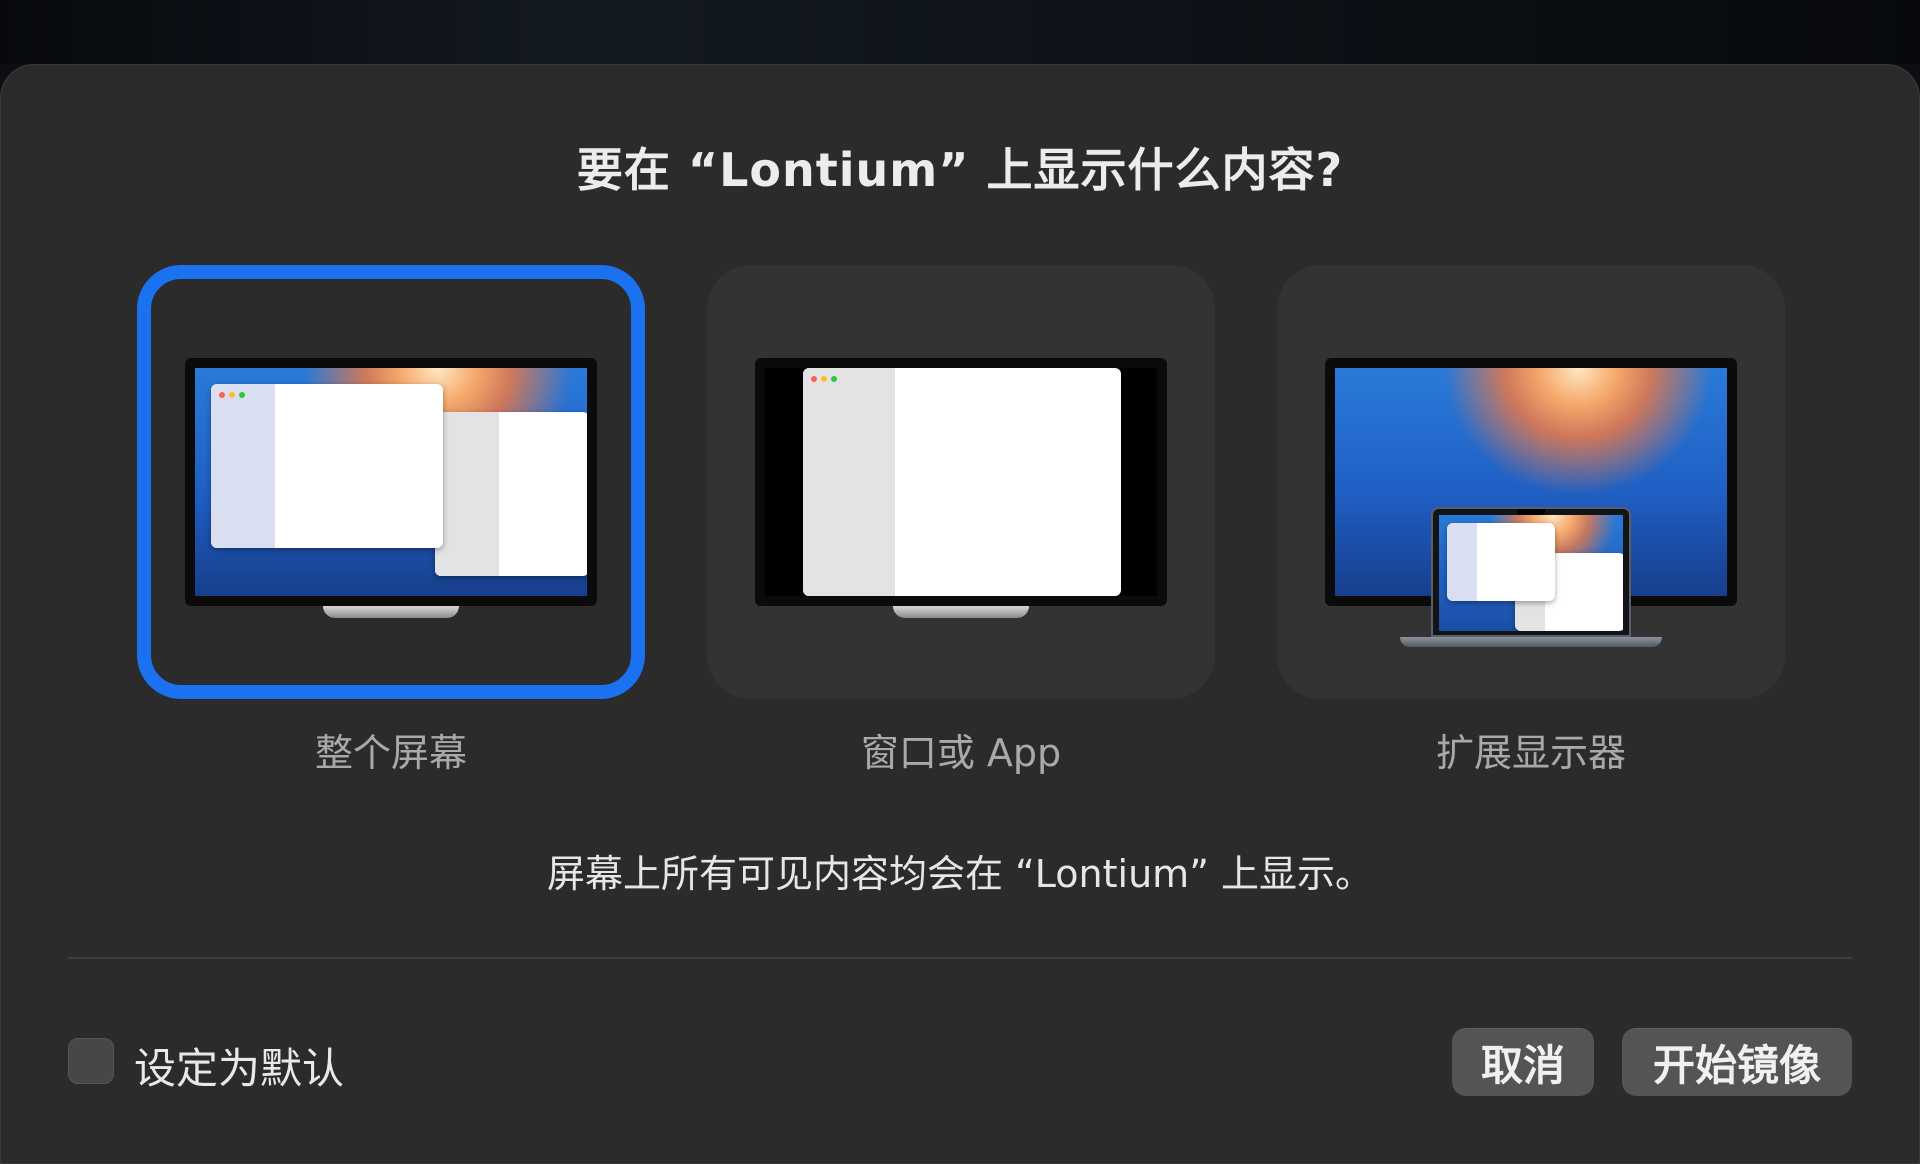  What do you see at coordinates (1523, 1062) in the screenshot?
I see `cancel-button: 取消` at bounding box center [1523, 1062].